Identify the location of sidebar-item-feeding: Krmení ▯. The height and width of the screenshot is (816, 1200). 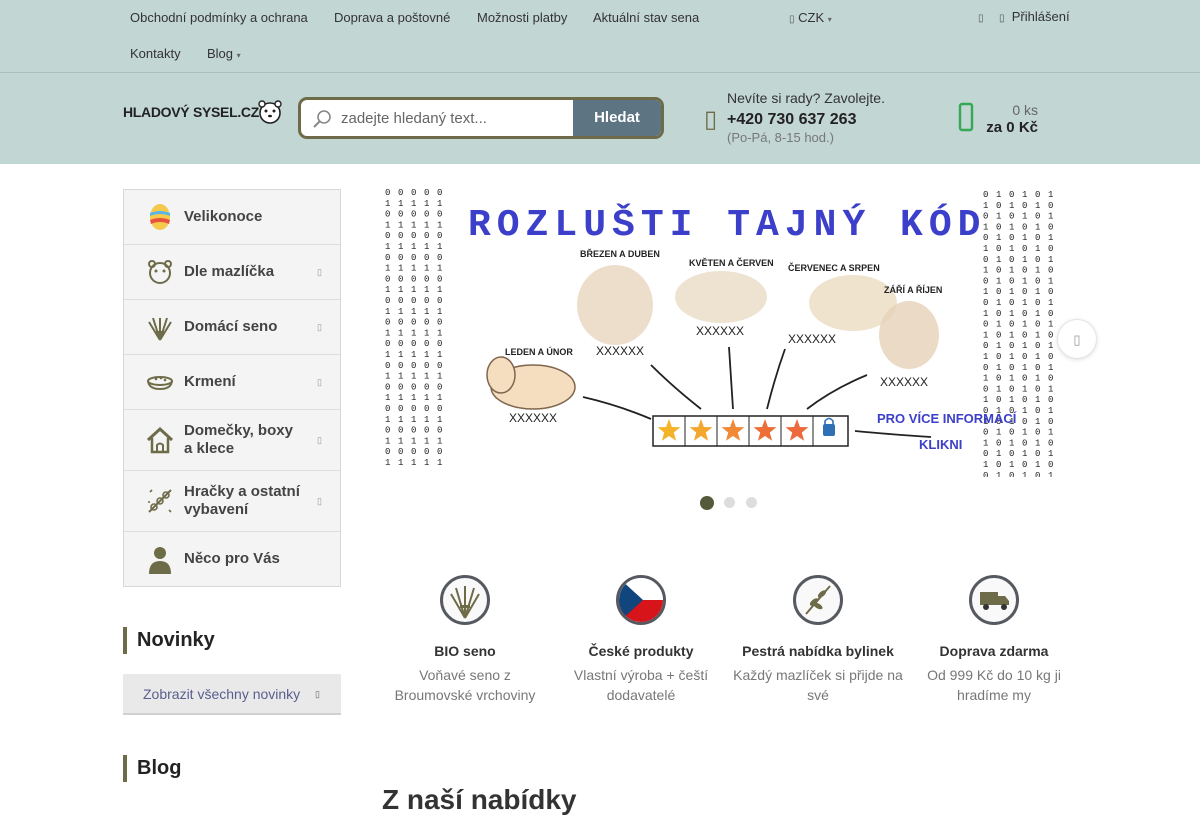
(232, 382).